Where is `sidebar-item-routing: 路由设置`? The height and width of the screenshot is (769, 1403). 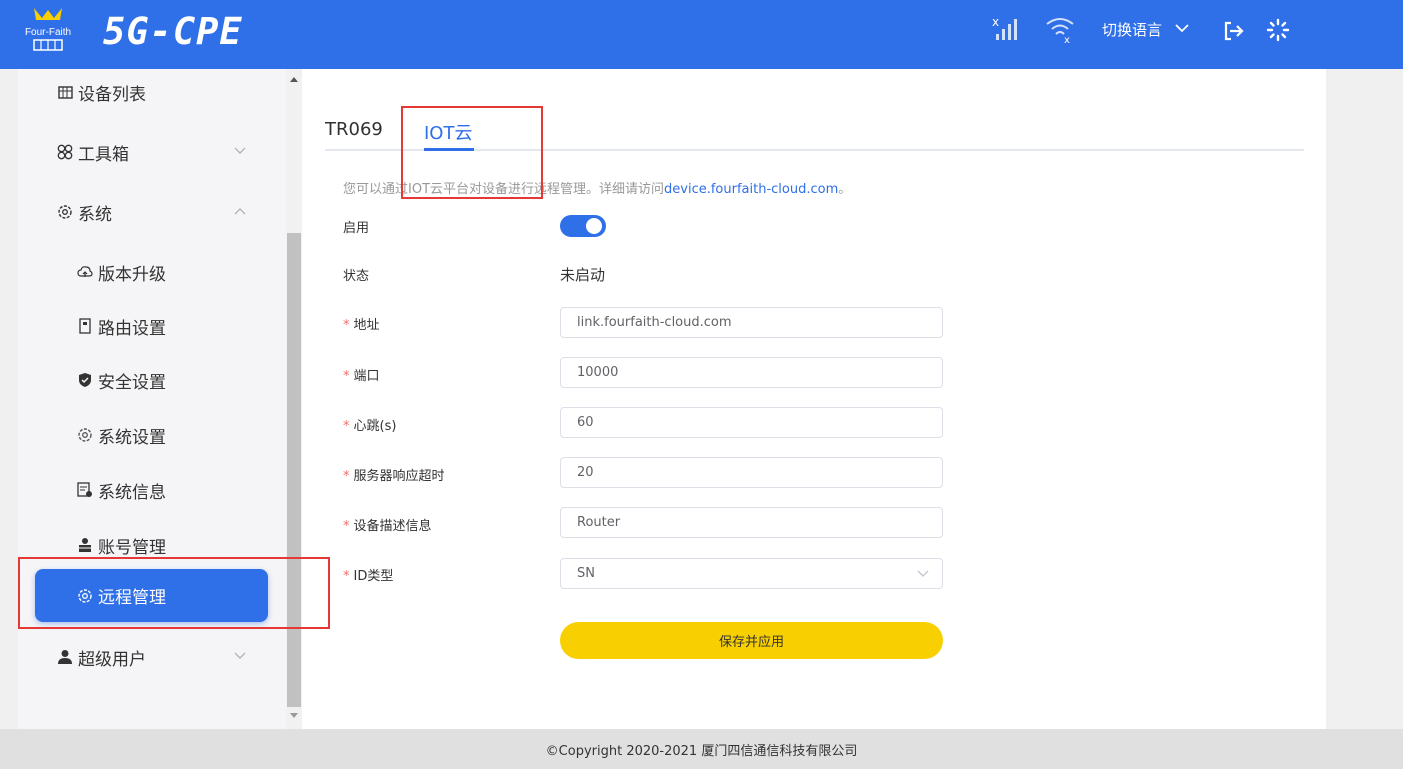
sidebar-item-routing: 路由设置 is located at coordinates (152, 326).